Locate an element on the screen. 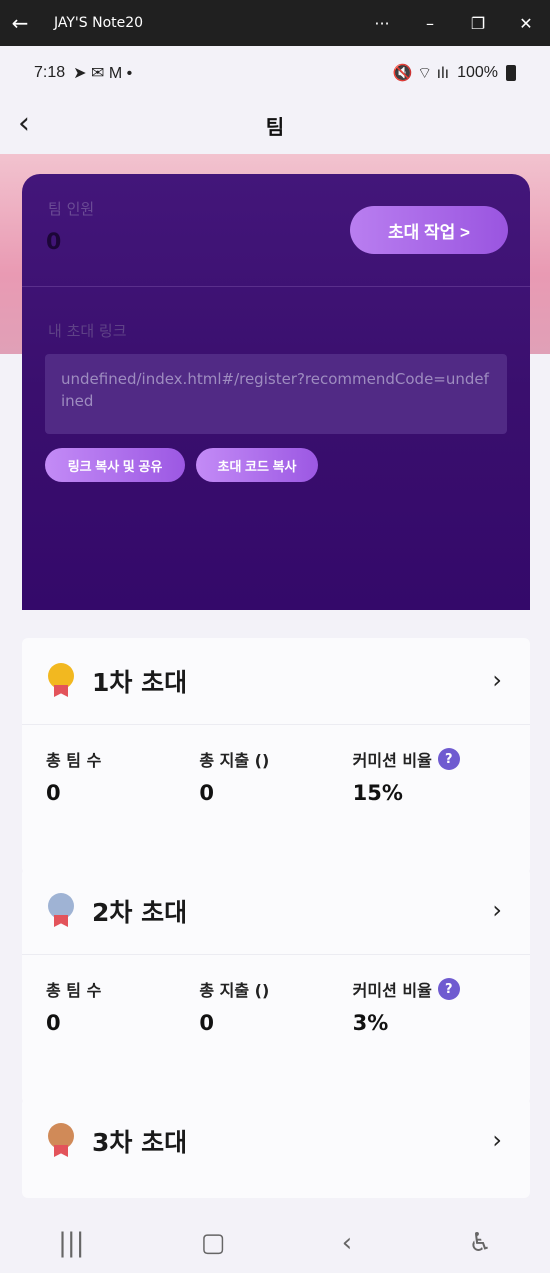 The image size is (550, 1273). page-header: ‹ 팀 is located at coordinates (275, 125).